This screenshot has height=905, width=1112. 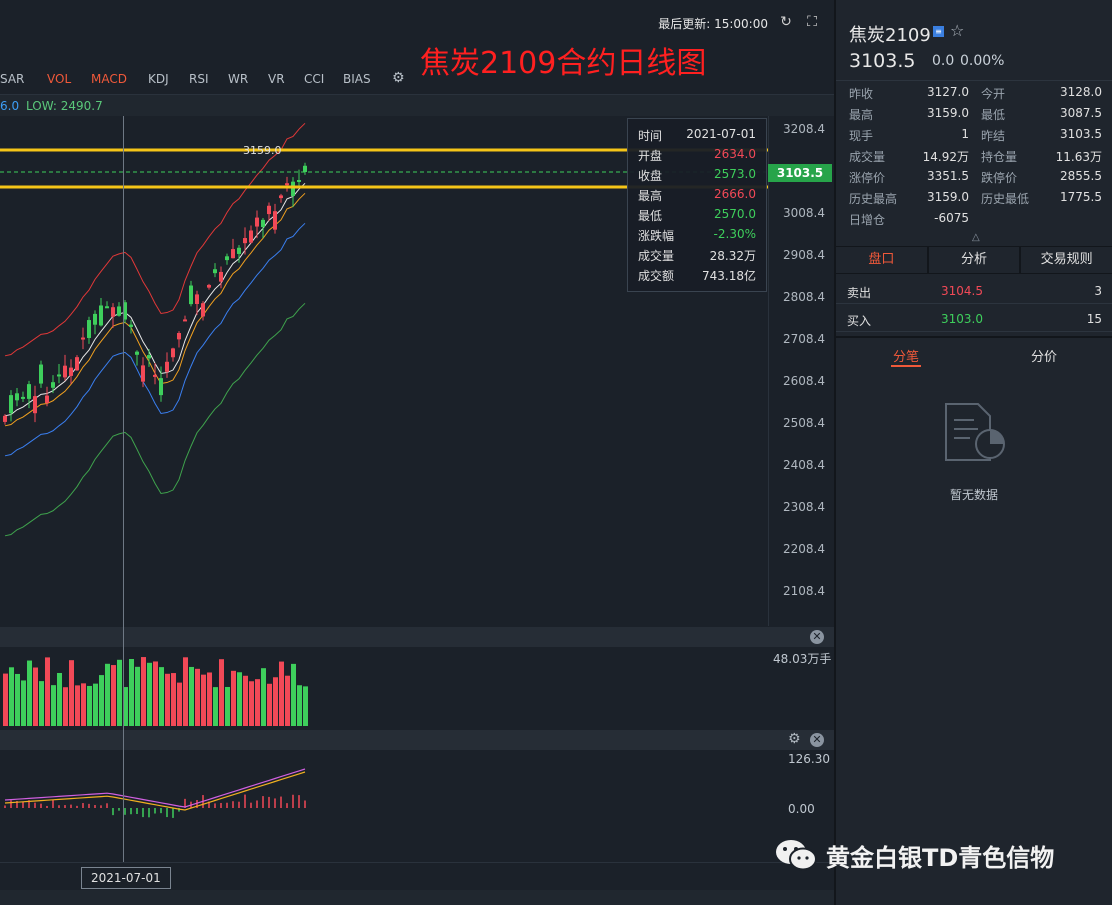 What do you see at coordinates (817, 740) in the screenshot?
I see `close-macd-icon: ✕` at bounding box center [817, 740].